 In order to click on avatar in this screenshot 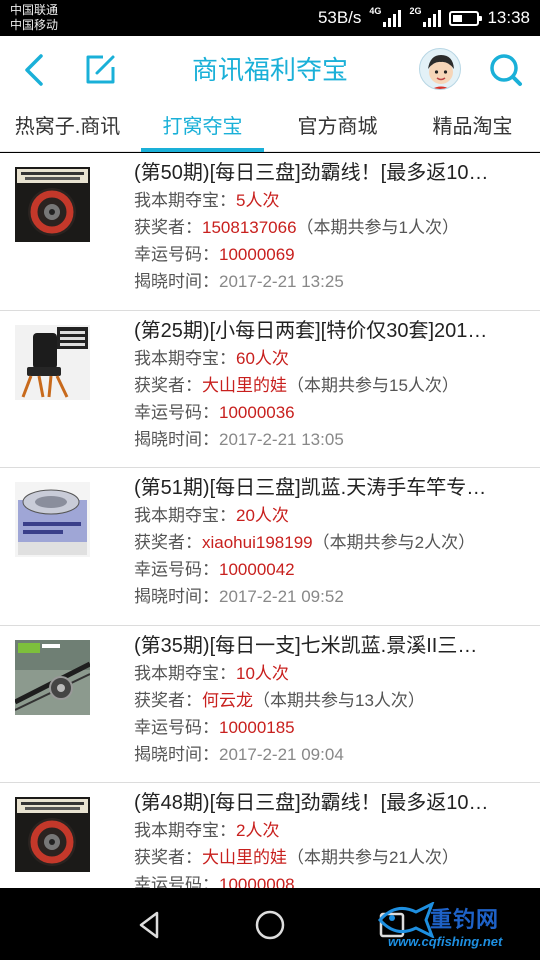, I will do `click(440, 69)`.